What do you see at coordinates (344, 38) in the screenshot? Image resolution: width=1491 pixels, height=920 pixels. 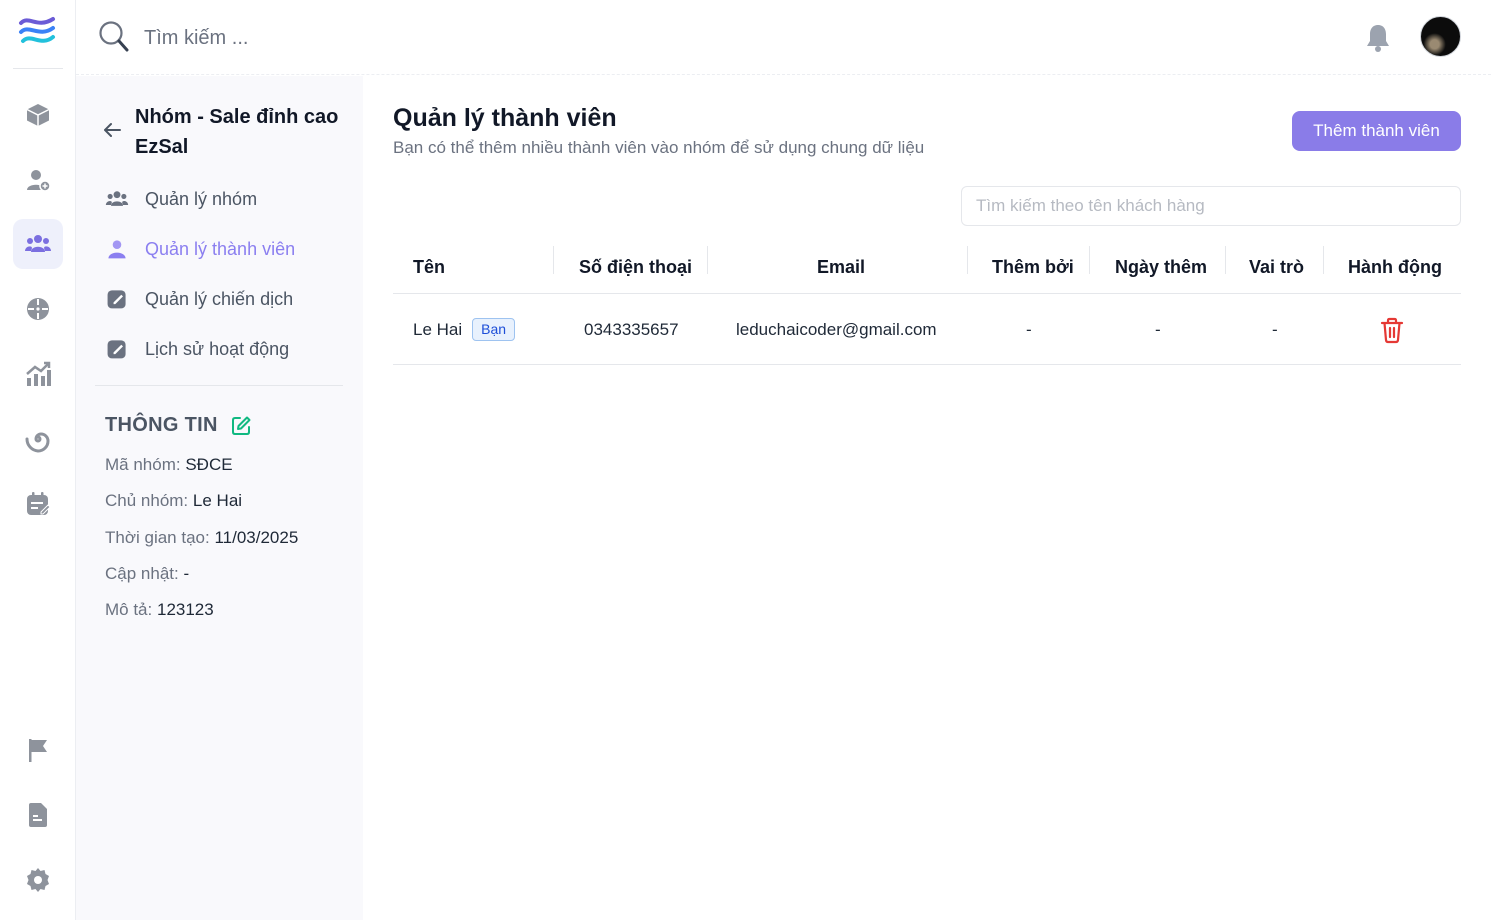 I see `global-search-input` at bounding box center [344, 38].